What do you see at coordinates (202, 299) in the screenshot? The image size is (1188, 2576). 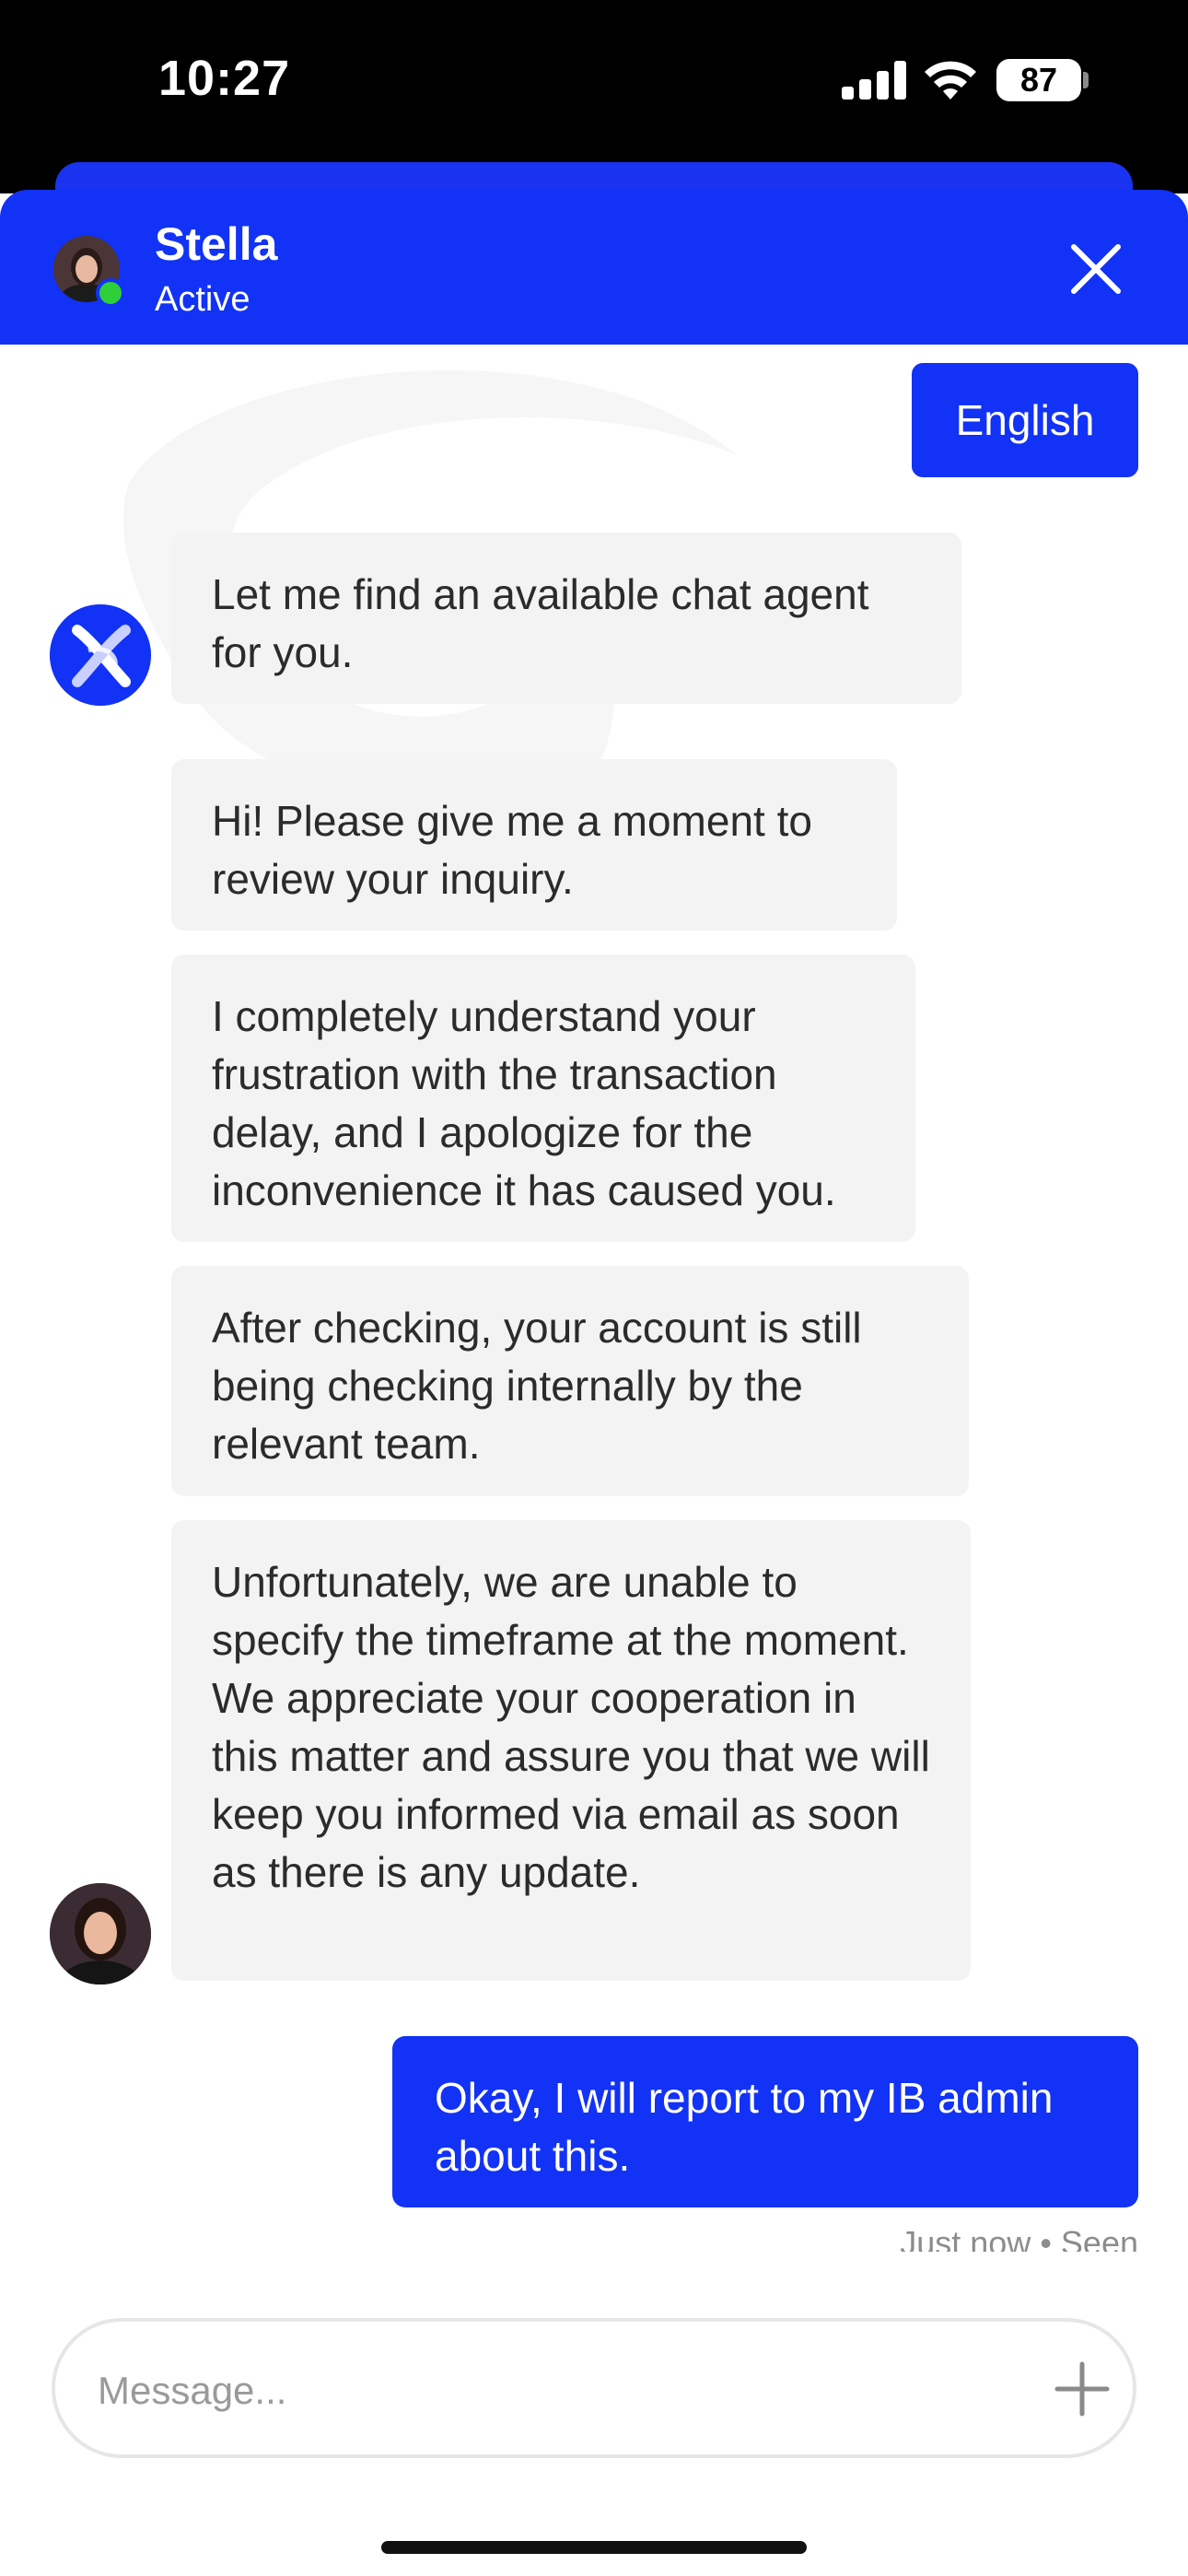 I see `agent-status: Active` at bounding box center [202, 299].